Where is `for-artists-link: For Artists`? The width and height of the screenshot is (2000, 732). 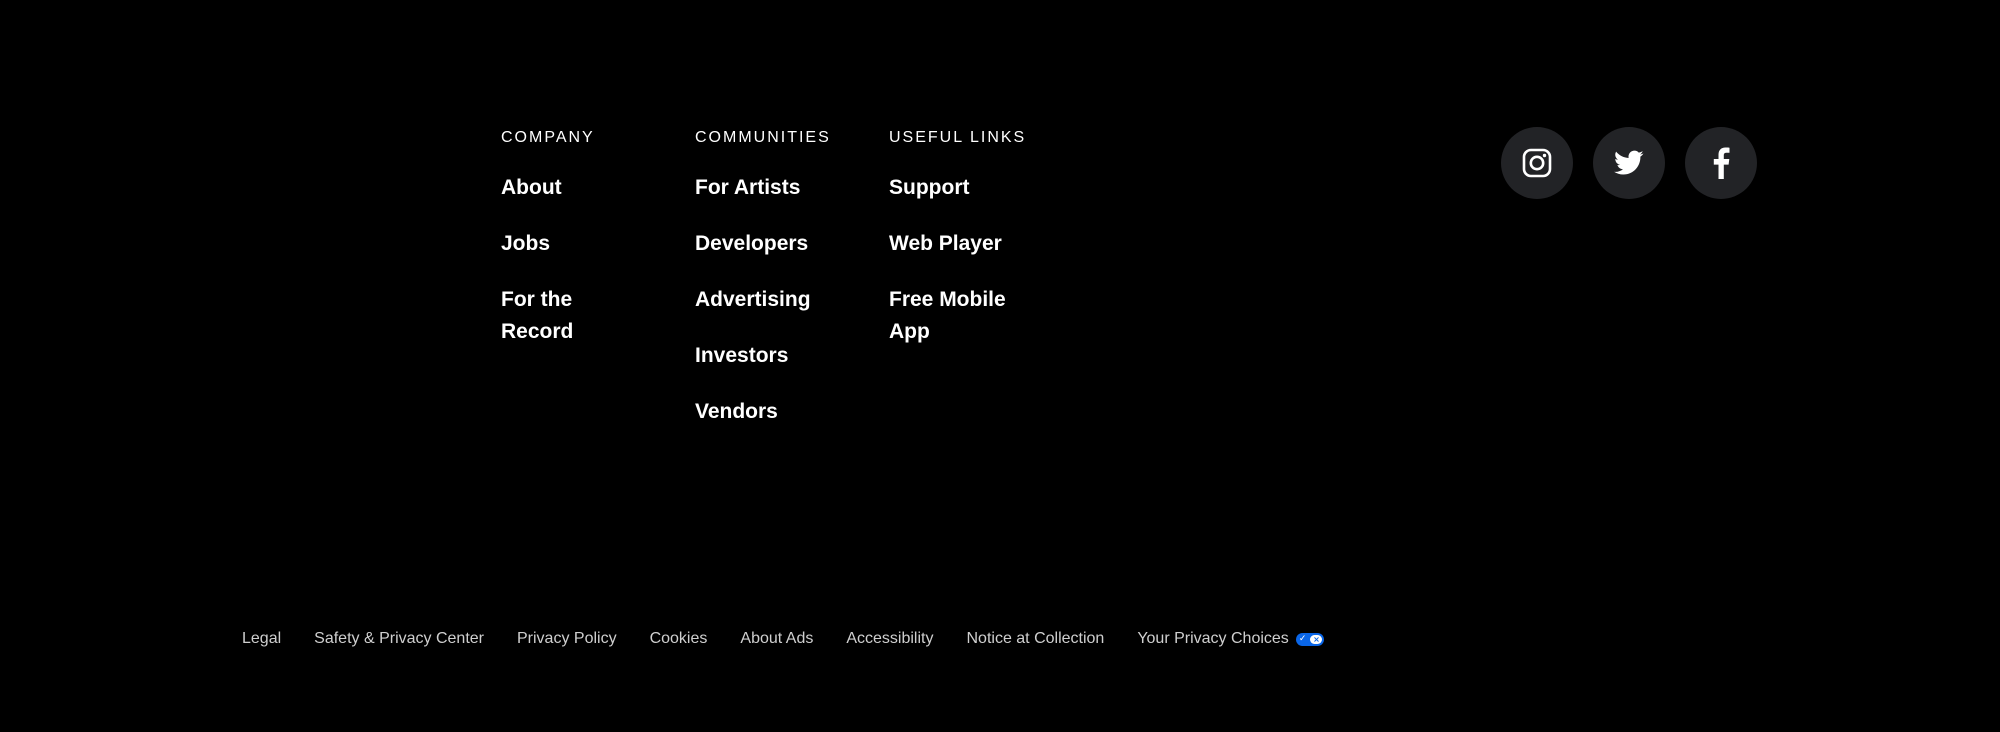 for-artists-link: For Artists is located at coordinates (765, 188).